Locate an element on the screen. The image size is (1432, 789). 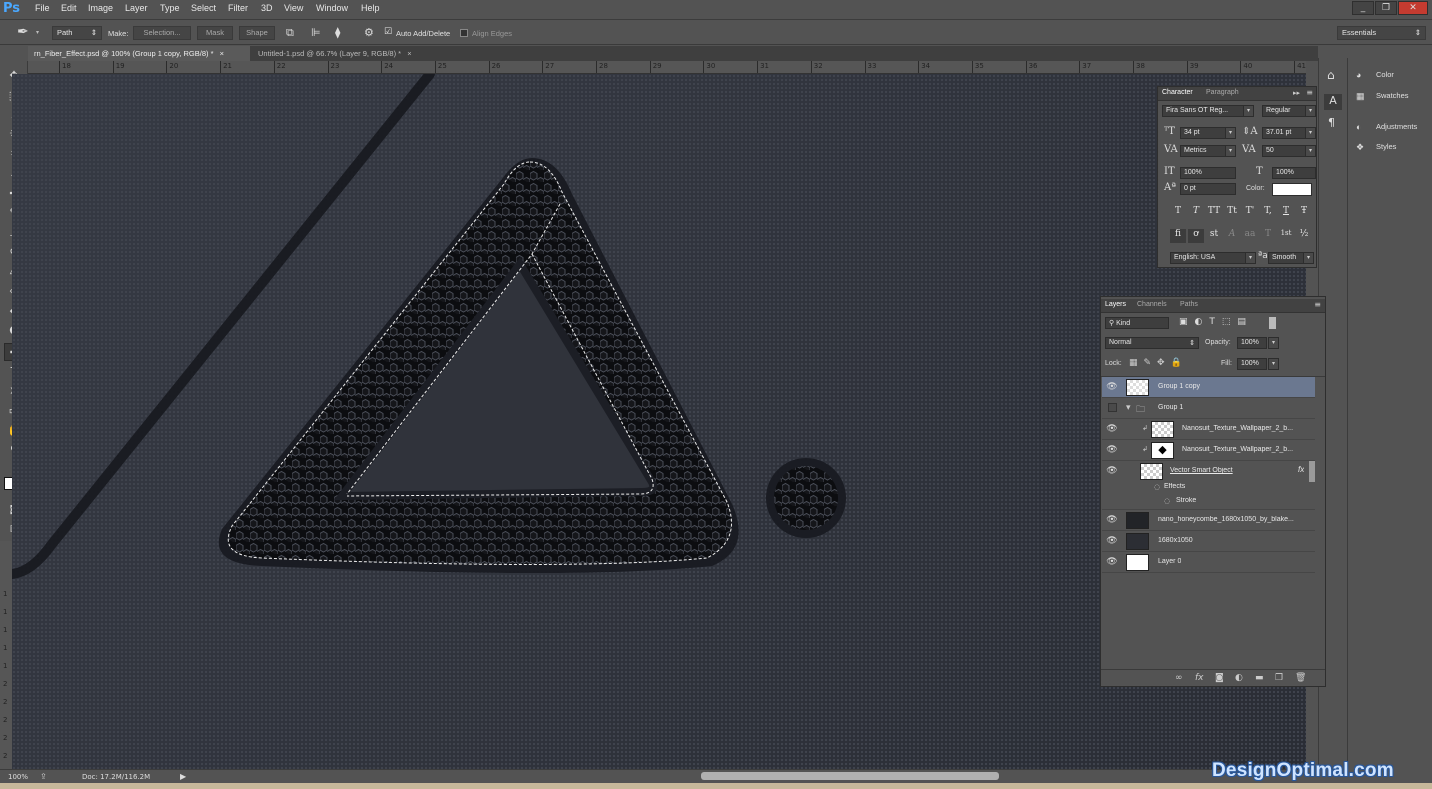
pen-tool-icon: ✒ is located at coordinates (23, 32).